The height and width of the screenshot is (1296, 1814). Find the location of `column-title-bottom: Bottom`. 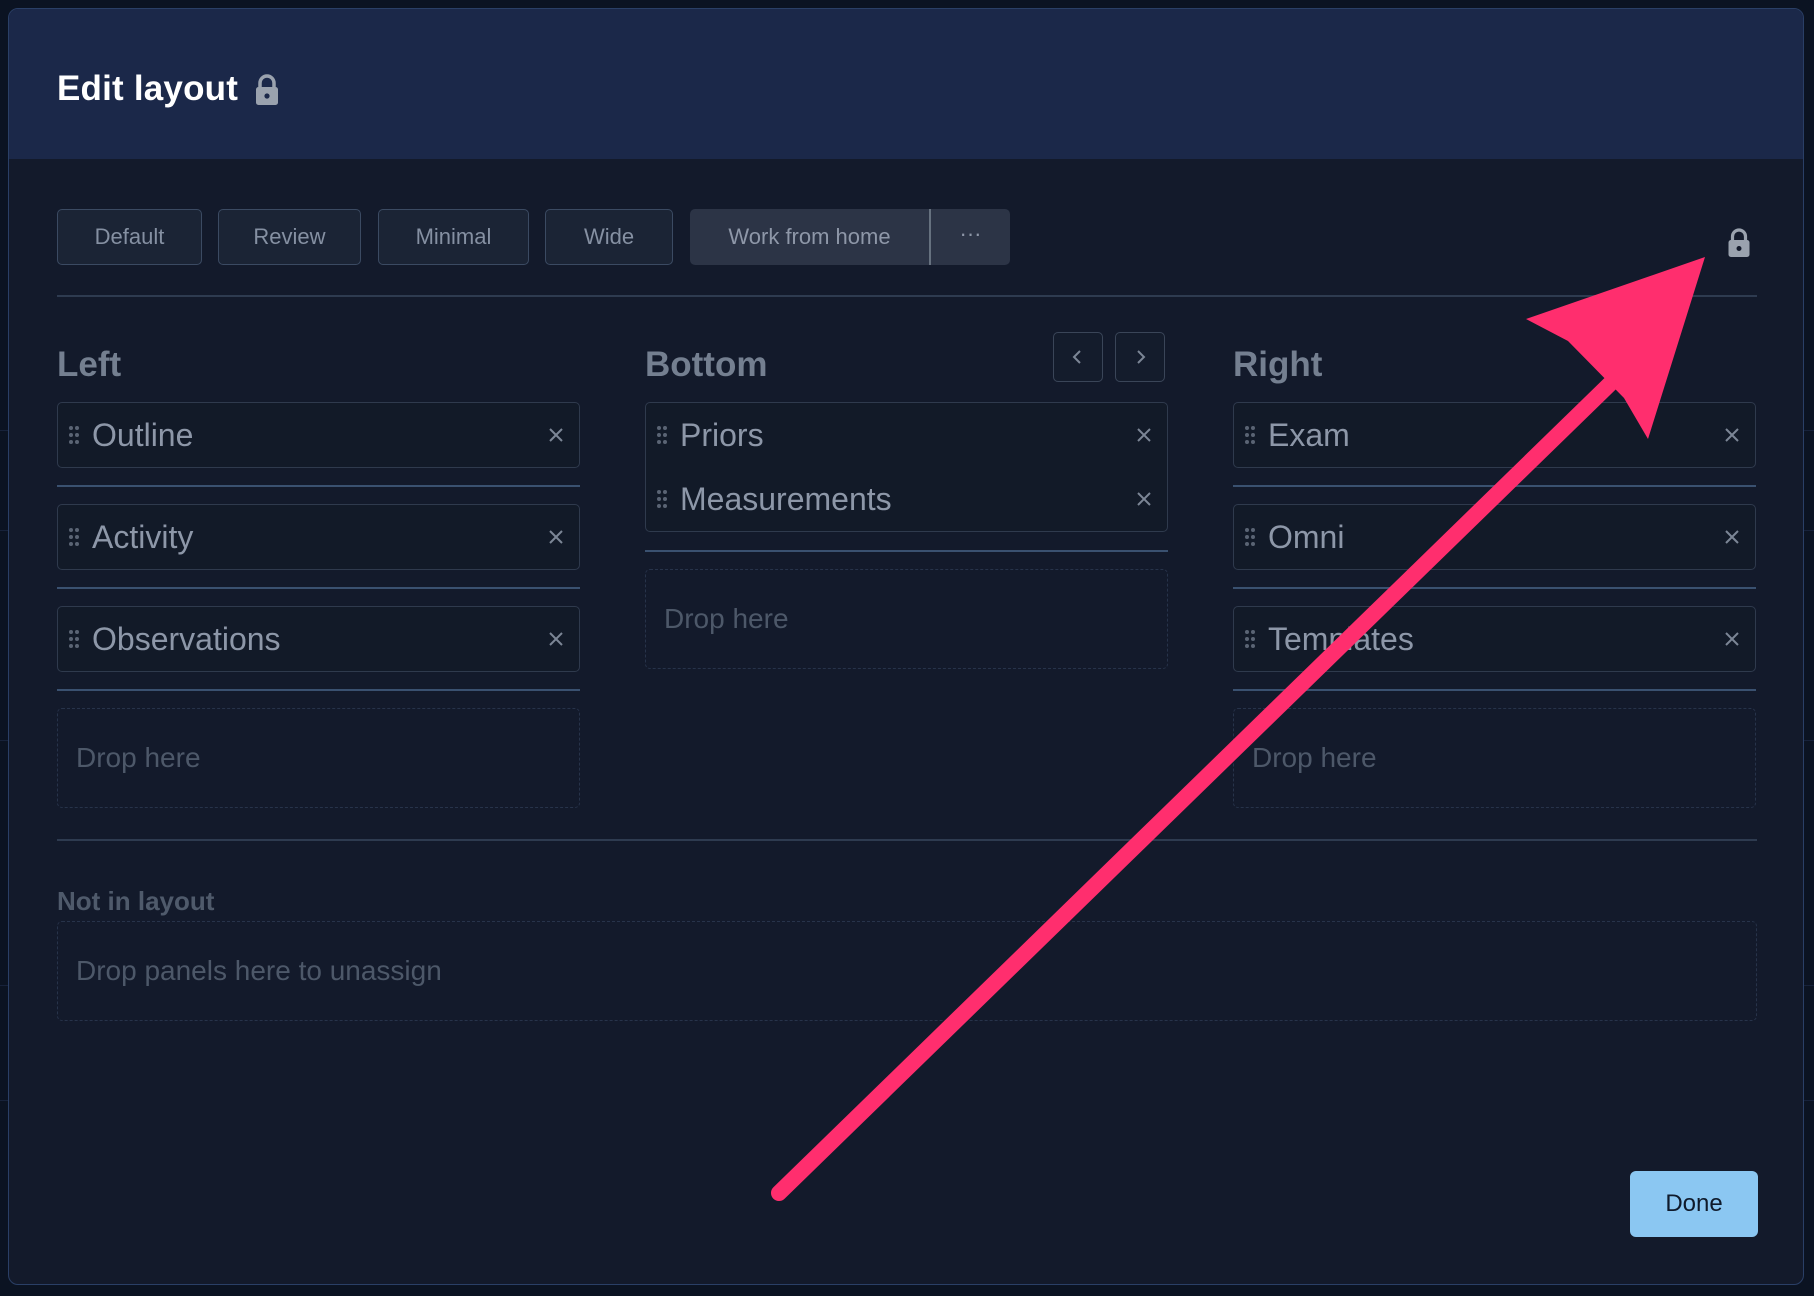

column-title-bottom: Bottom is located at coordinates (706, 364).